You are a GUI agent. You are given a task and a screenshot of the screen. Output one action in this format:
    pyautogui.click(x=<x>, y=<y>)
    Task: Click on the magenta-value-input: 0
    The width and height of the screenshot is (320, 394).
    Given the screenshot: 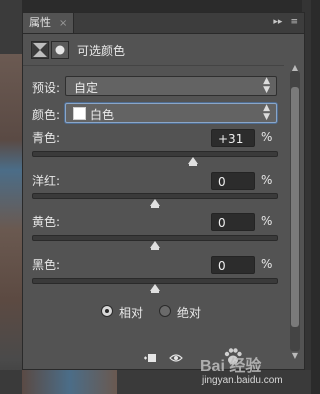 What is the action you would take?
    pyautogui.click(x=233, y=181)
    